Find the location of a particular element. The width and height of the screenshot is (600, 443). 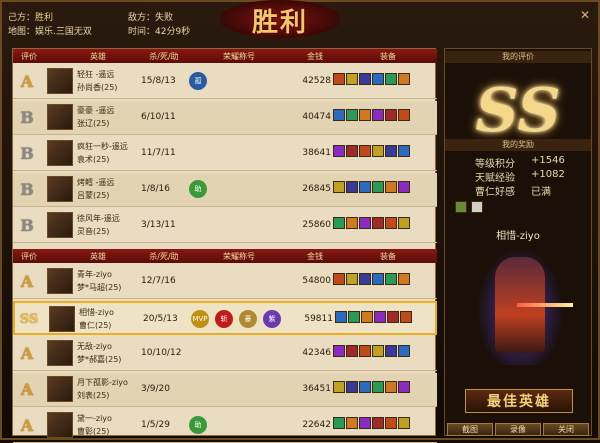

hero-name: 梦*郝嘉(25) is located at coordinates (99, 359).